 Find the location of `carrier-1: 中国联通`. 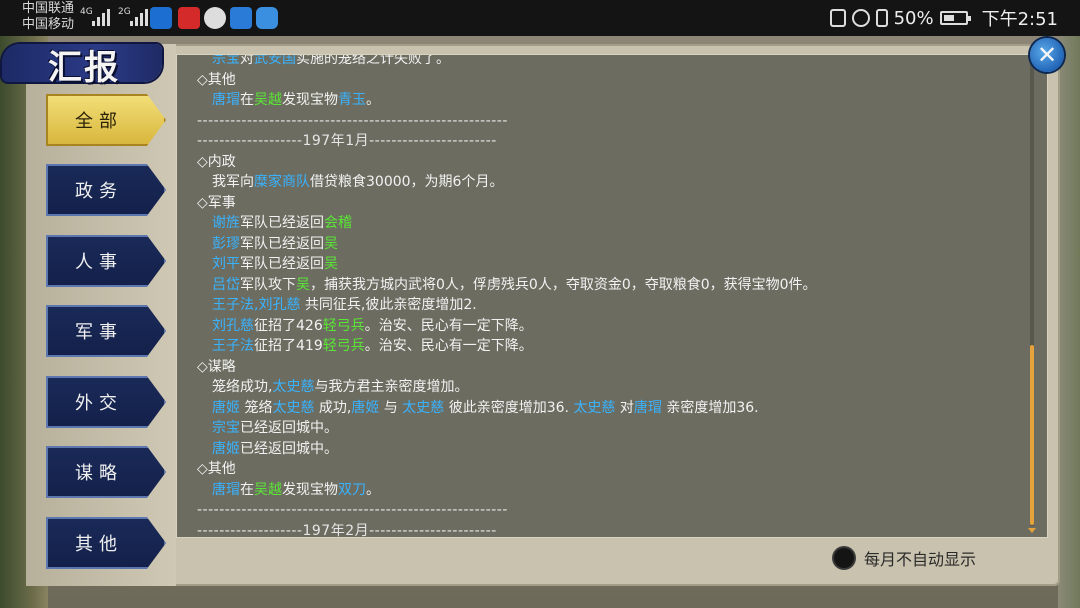

carrier-1: 中国联通 is located at coordinates (48, 8).